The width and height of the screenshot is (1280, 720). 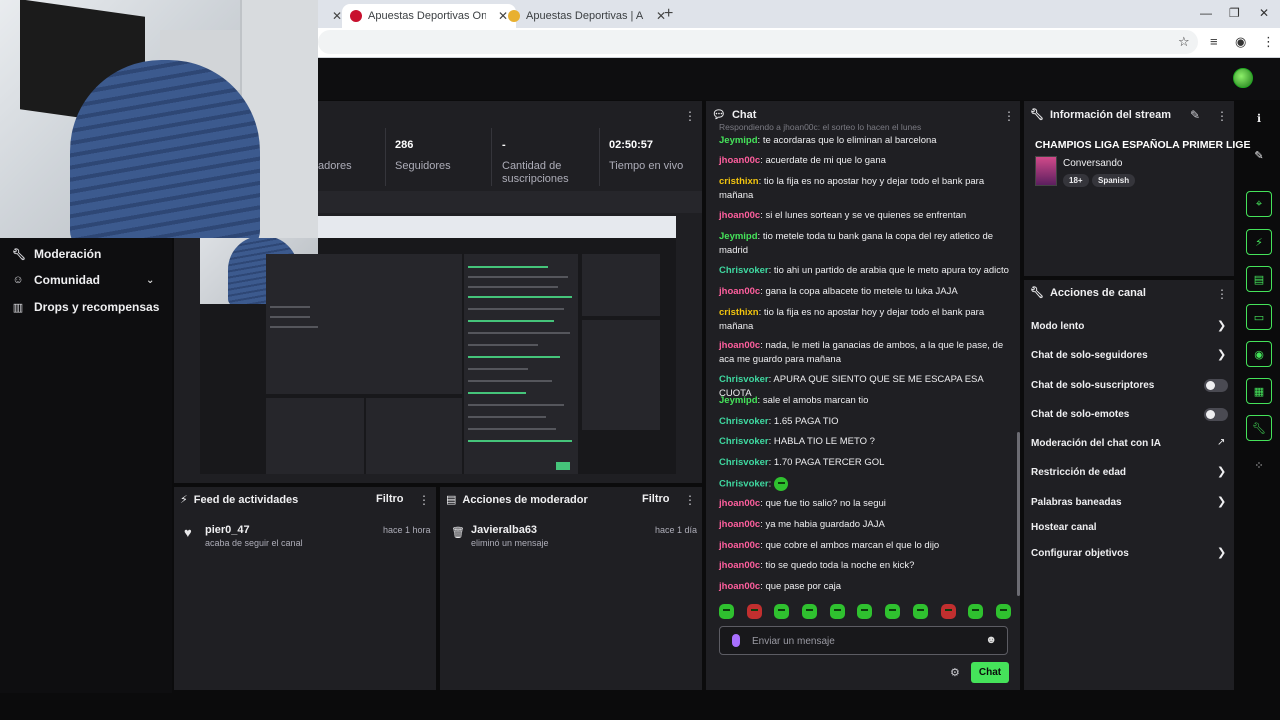 What do you see at coordinates (1092, 163) in the screenshot?
I see `stream-category: Conversando` at bounding box center [1092, 163].